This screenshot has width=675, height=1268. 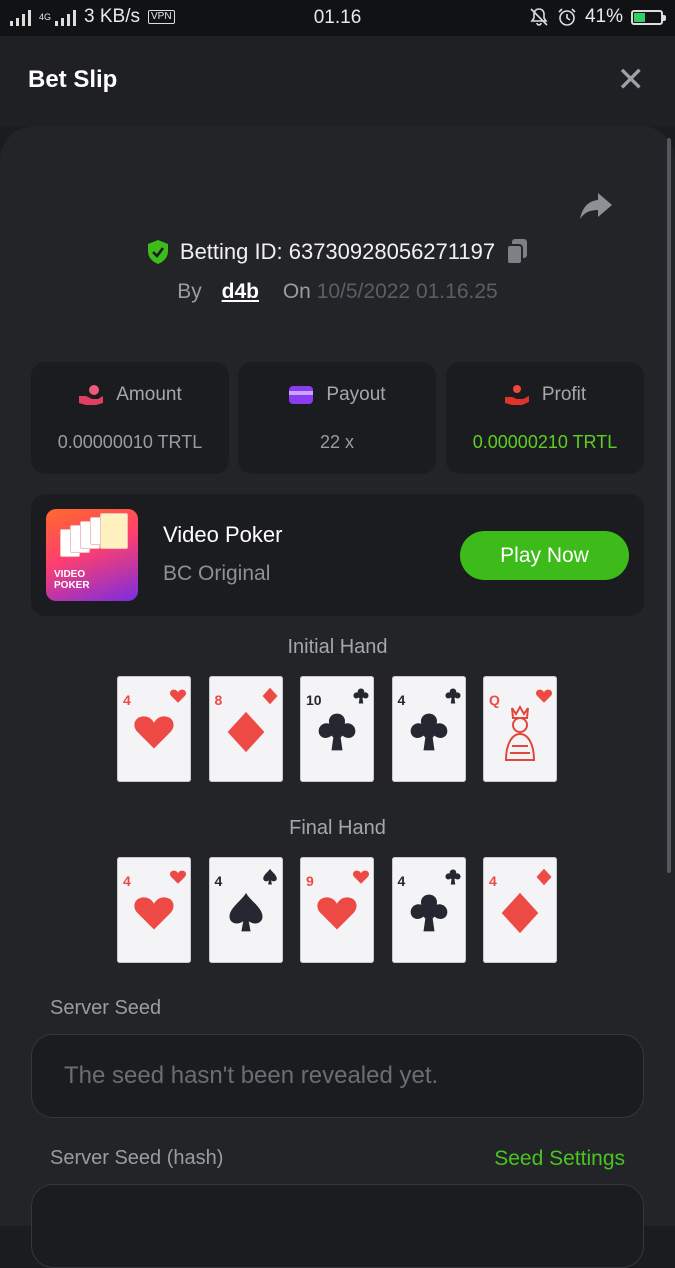 What do you see at coordinates (301, 395) in the screenshot?
I see `wallet-icon` at bounding box center [301, 395].